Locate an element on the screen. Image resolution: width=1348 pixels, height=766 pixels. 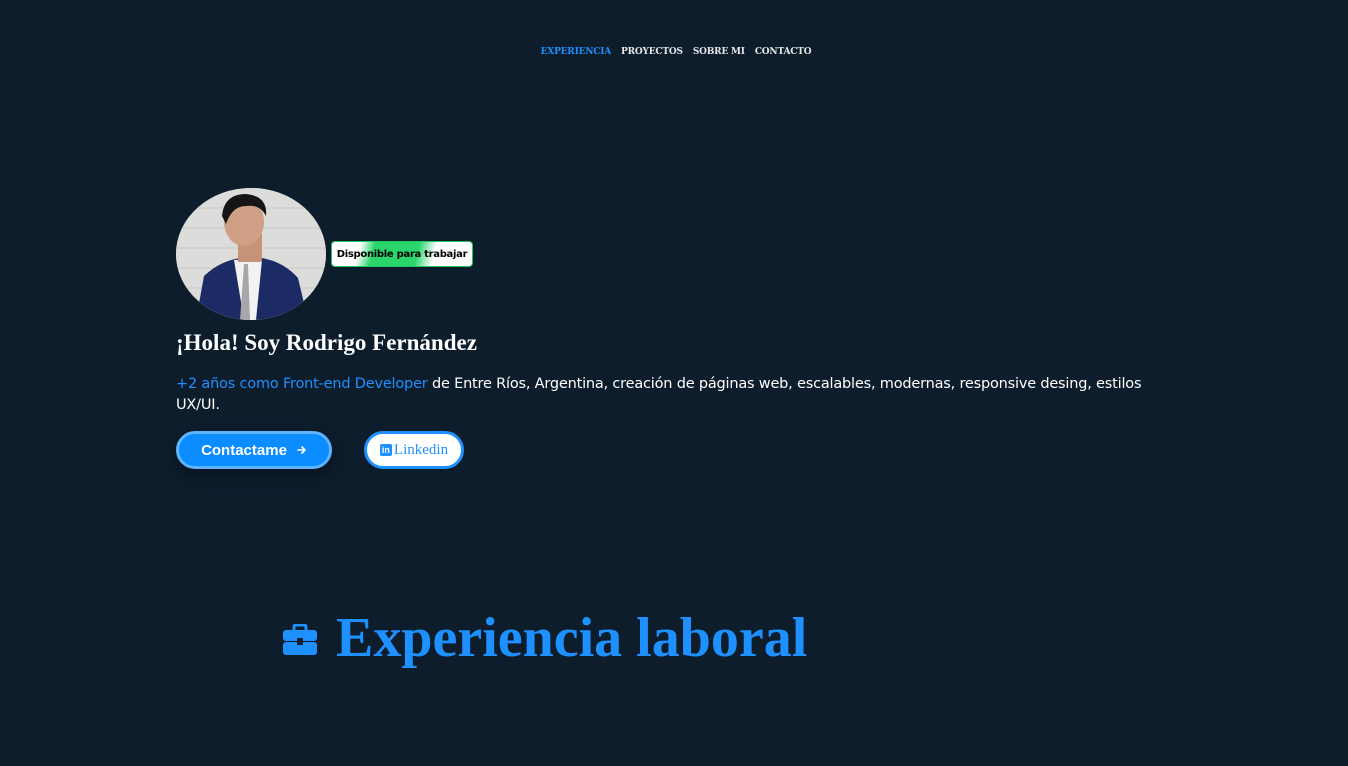
experience-highlight: +2 años como Front-end Developer is located at coordinates (302, 384).